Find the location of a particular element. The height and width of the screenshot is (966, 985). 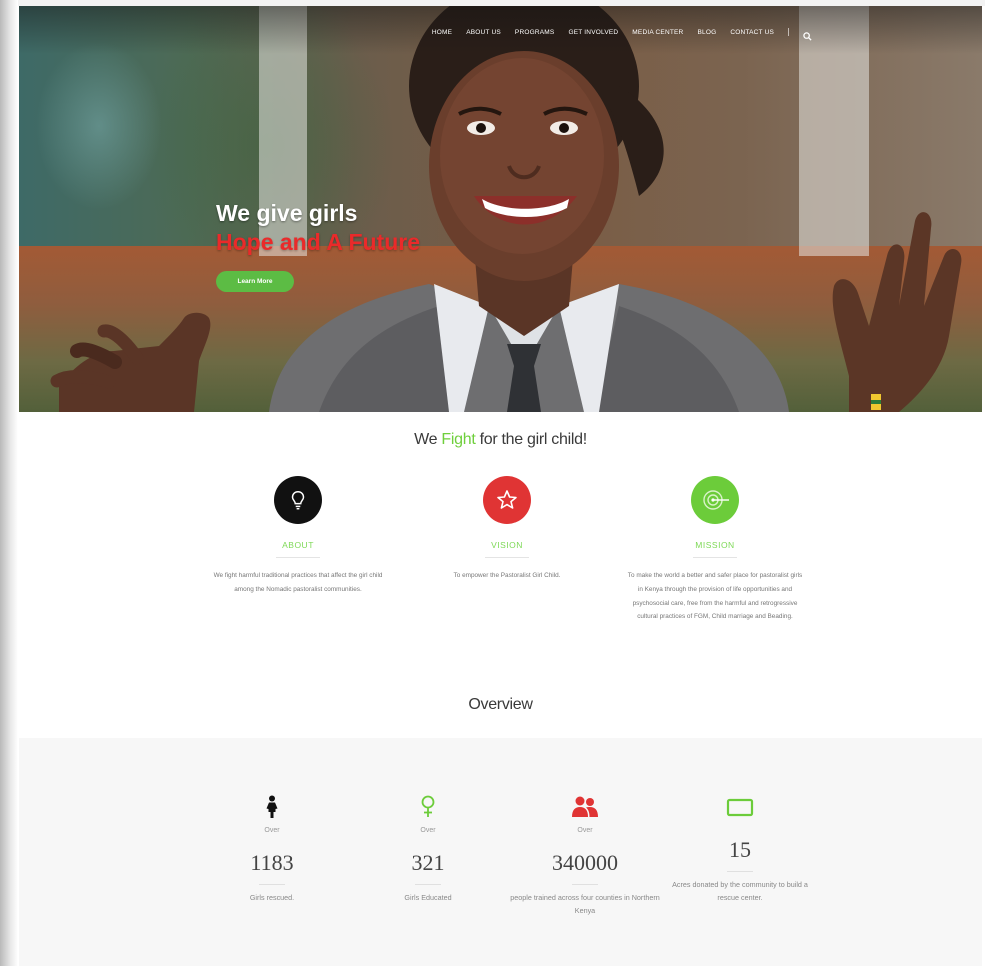

mission-section-title: We Fight for the girl child! is located at coordinates (500, 440).